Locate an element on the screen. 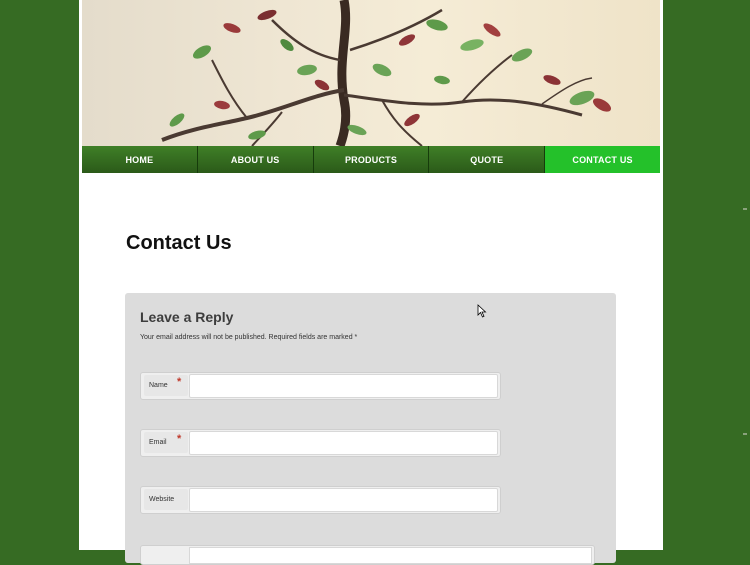 This screenshot has height=565, width=750. nav-item-contact-us: CONTACT US is located at coordinates (602, 159).